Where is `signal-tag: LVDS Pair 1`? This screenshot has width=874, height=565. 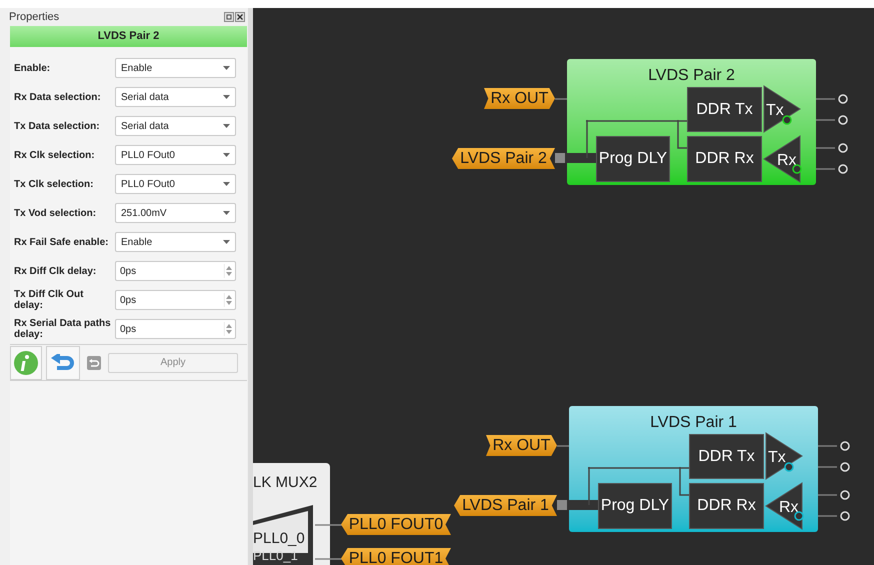
signal-tag: LVDS Pair 1 is located at coordinates (505, 505).